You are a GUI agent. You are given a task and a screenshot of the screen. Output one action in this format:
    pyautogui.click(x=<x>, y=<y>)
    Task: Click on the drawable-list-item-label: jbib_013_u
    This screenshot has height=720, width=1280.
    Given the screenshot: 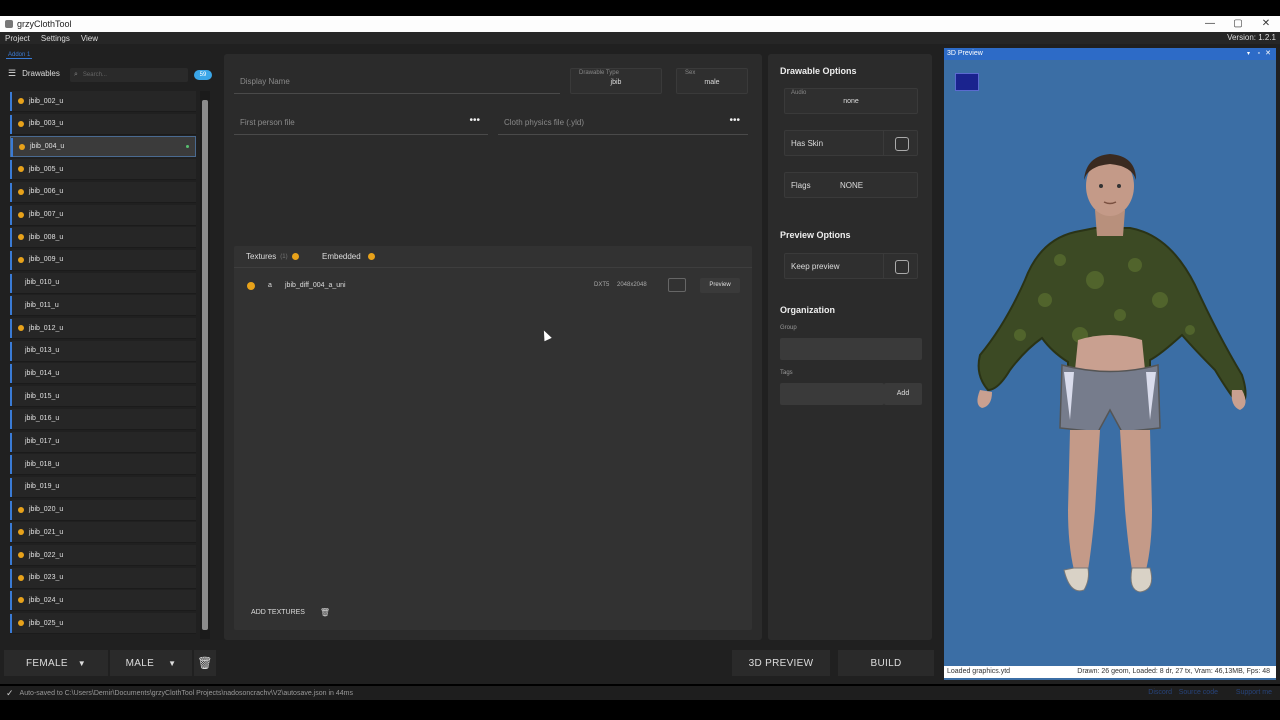 What is the action you would take?
    pyautogui.click(x=42, y=351)
    